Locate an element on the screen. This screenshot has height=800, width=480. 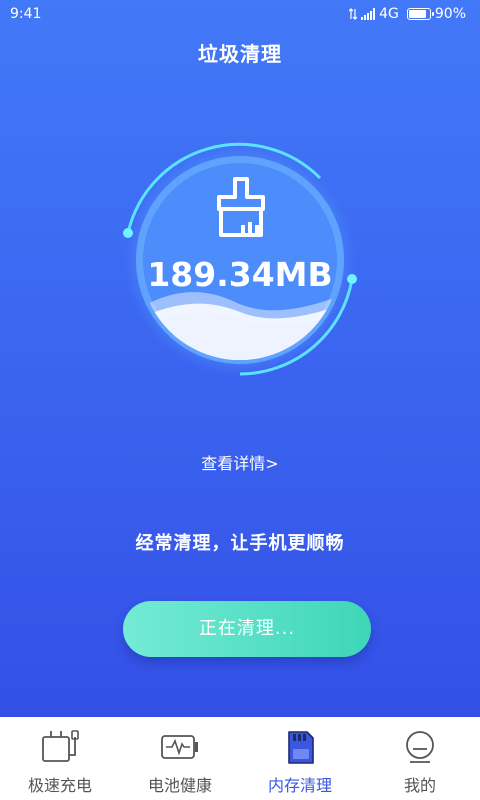
memory-card-icon is located at coordinates (301, 747).